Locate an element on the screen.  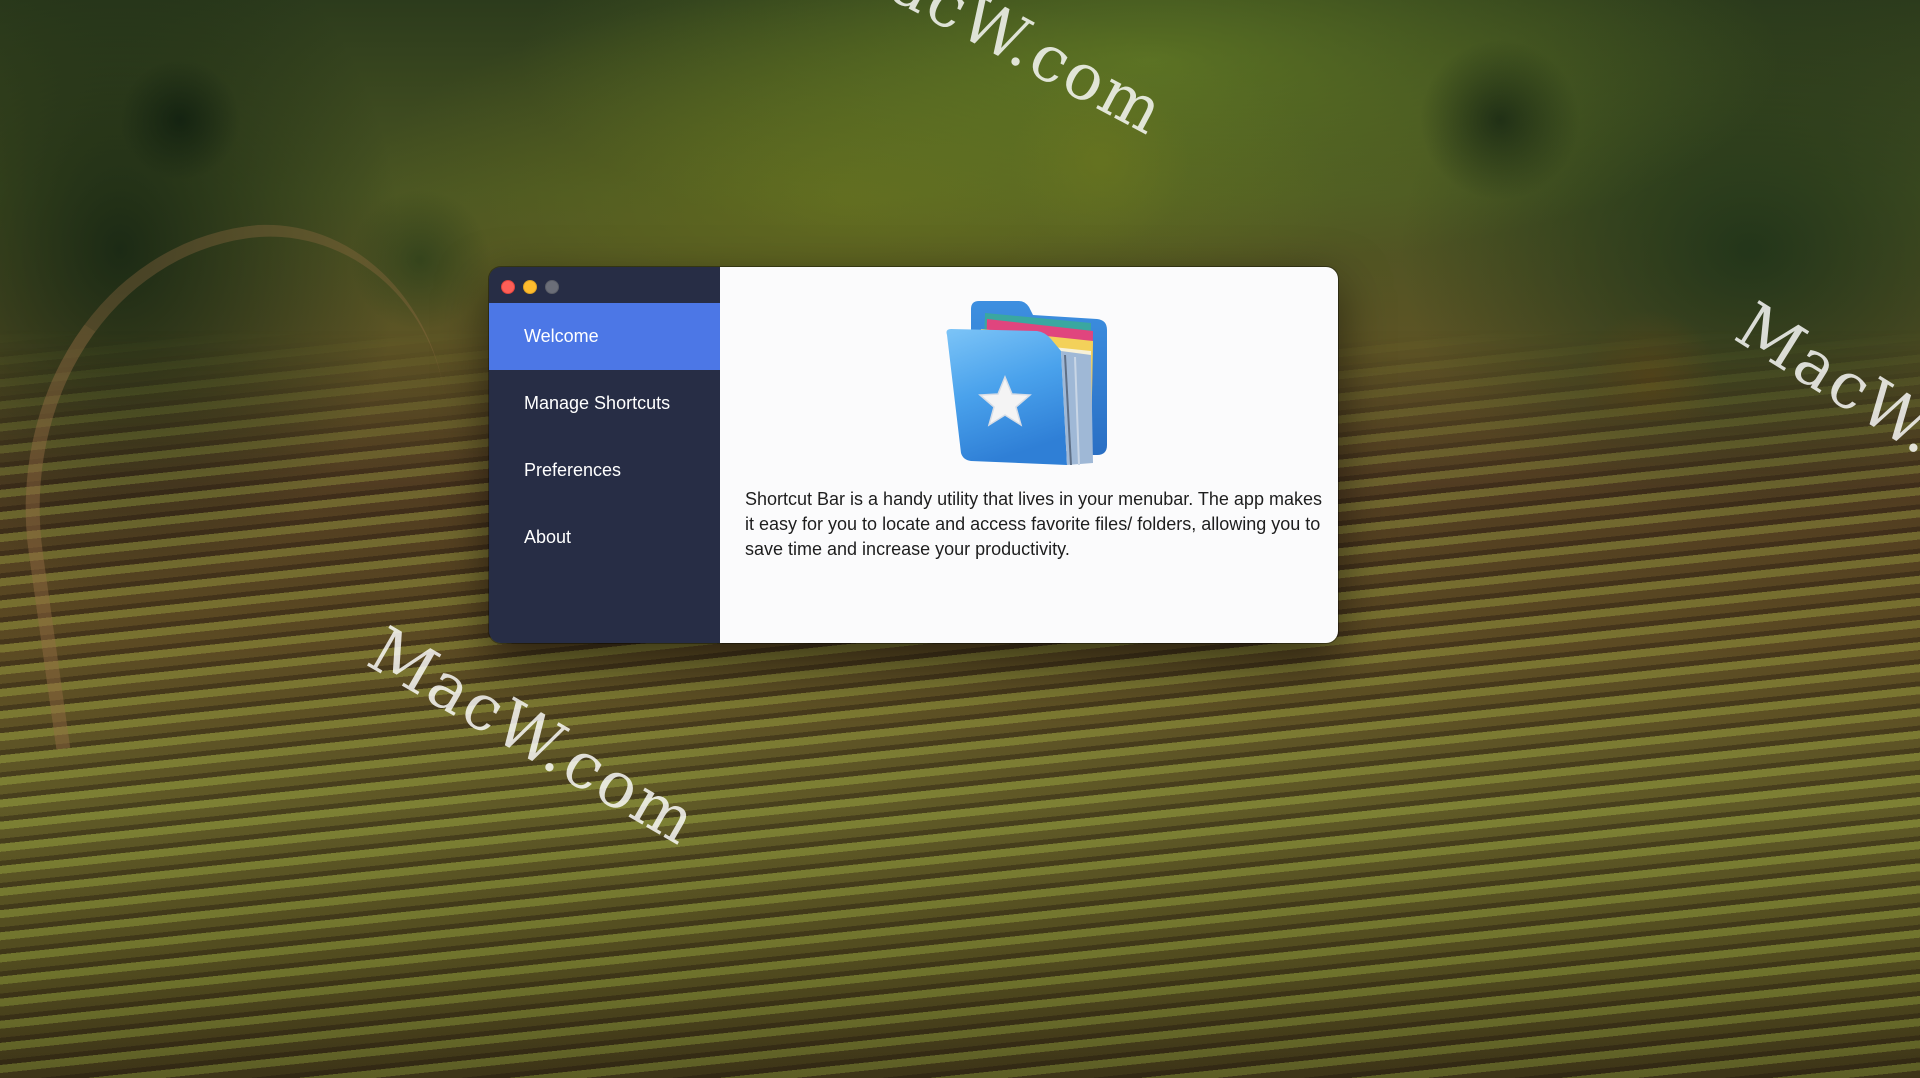
sidebar-item-label: Manage Shortcuts is located at coordinates (597, 403).